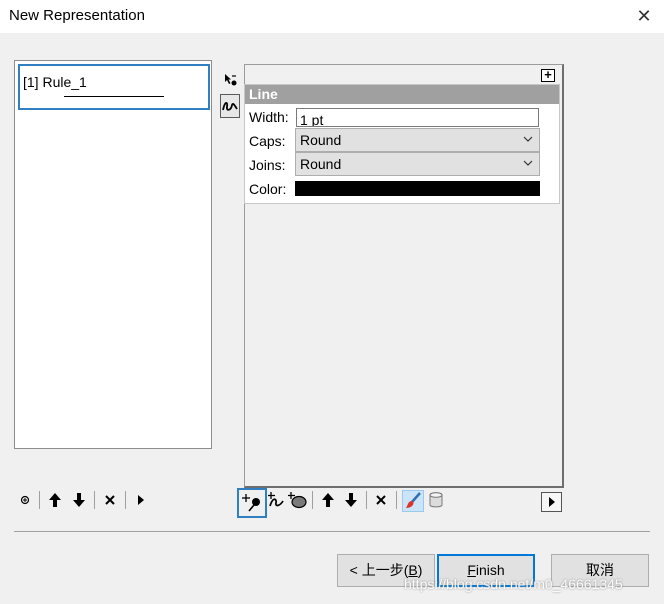 The height and width of the screenshot is (604, 664). I want to click on caps-value: Round, so click(321, 140).